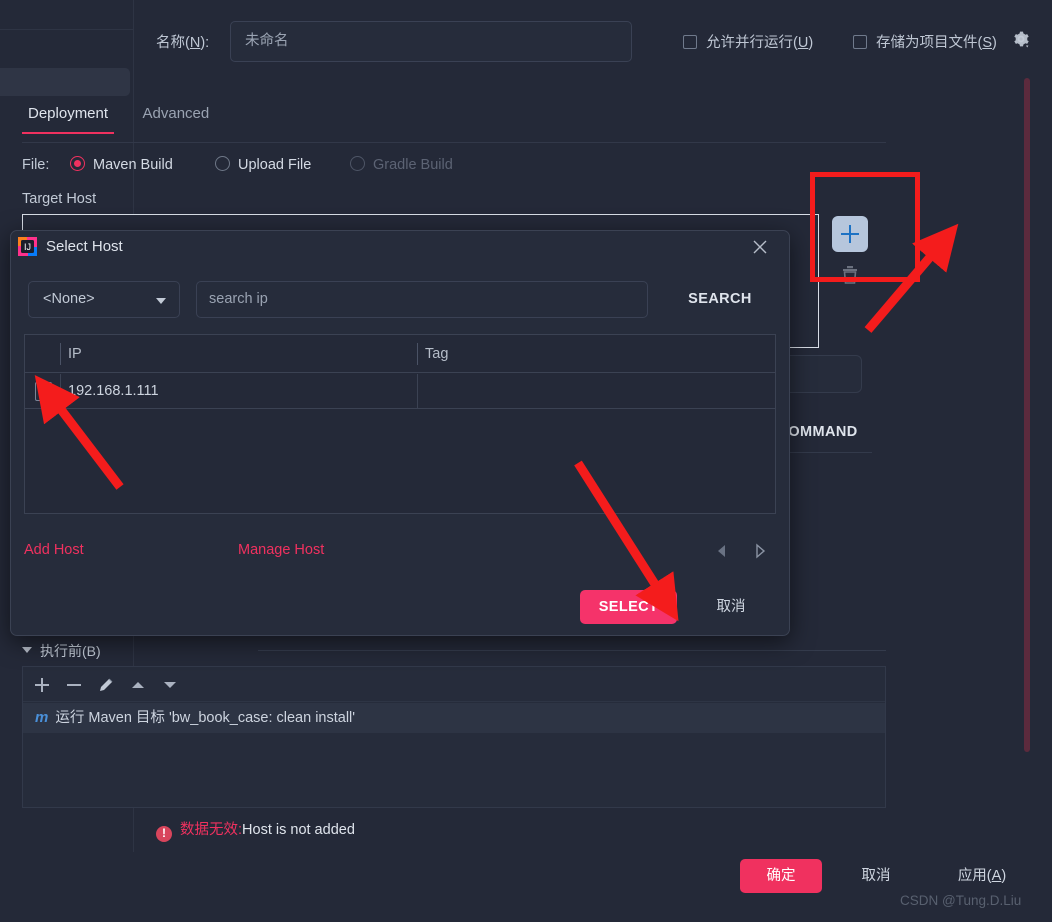 The width and height of the screenshot is (1052, 922). Describe the element at coordinates (275, 165) in the screenshot. I see `radio-upload-file-label: Upload File` at that location.